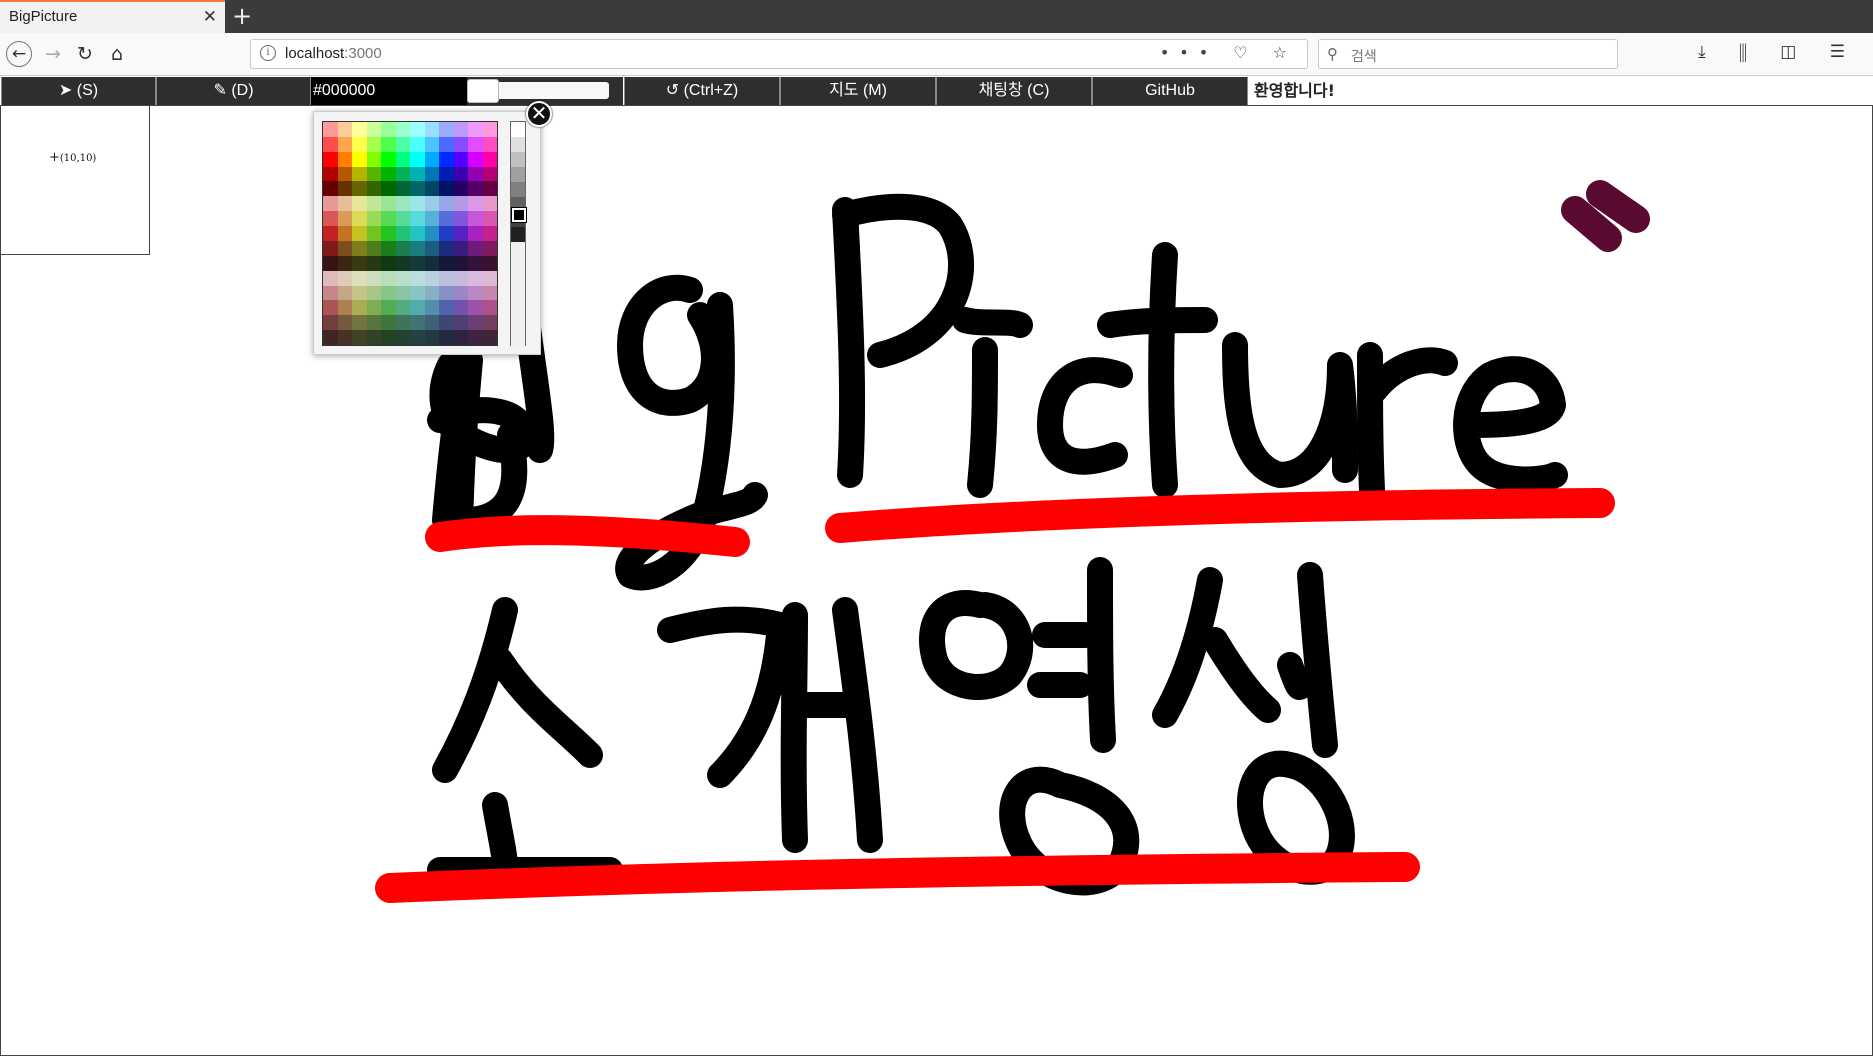 This screenshot has height=1056, width=1873. I want to click on grayscale-column, so click(518, 234).